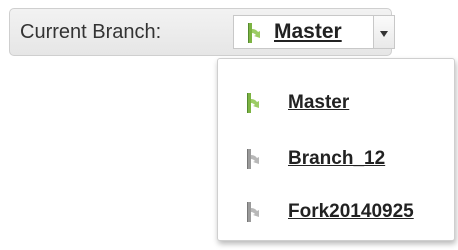  I want to click on menu-item-label: Fork20140925, so click(351, 211).